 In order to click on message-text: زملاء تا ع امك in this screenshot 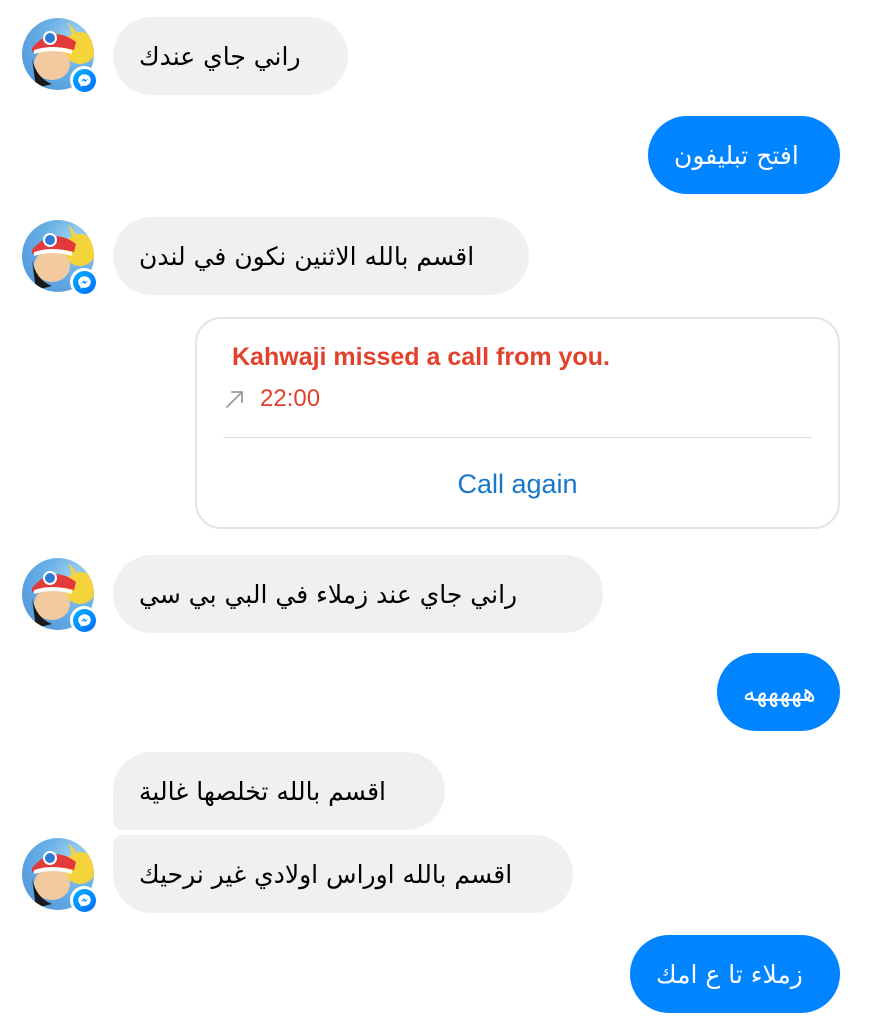, I will do `click(729, 974)`.